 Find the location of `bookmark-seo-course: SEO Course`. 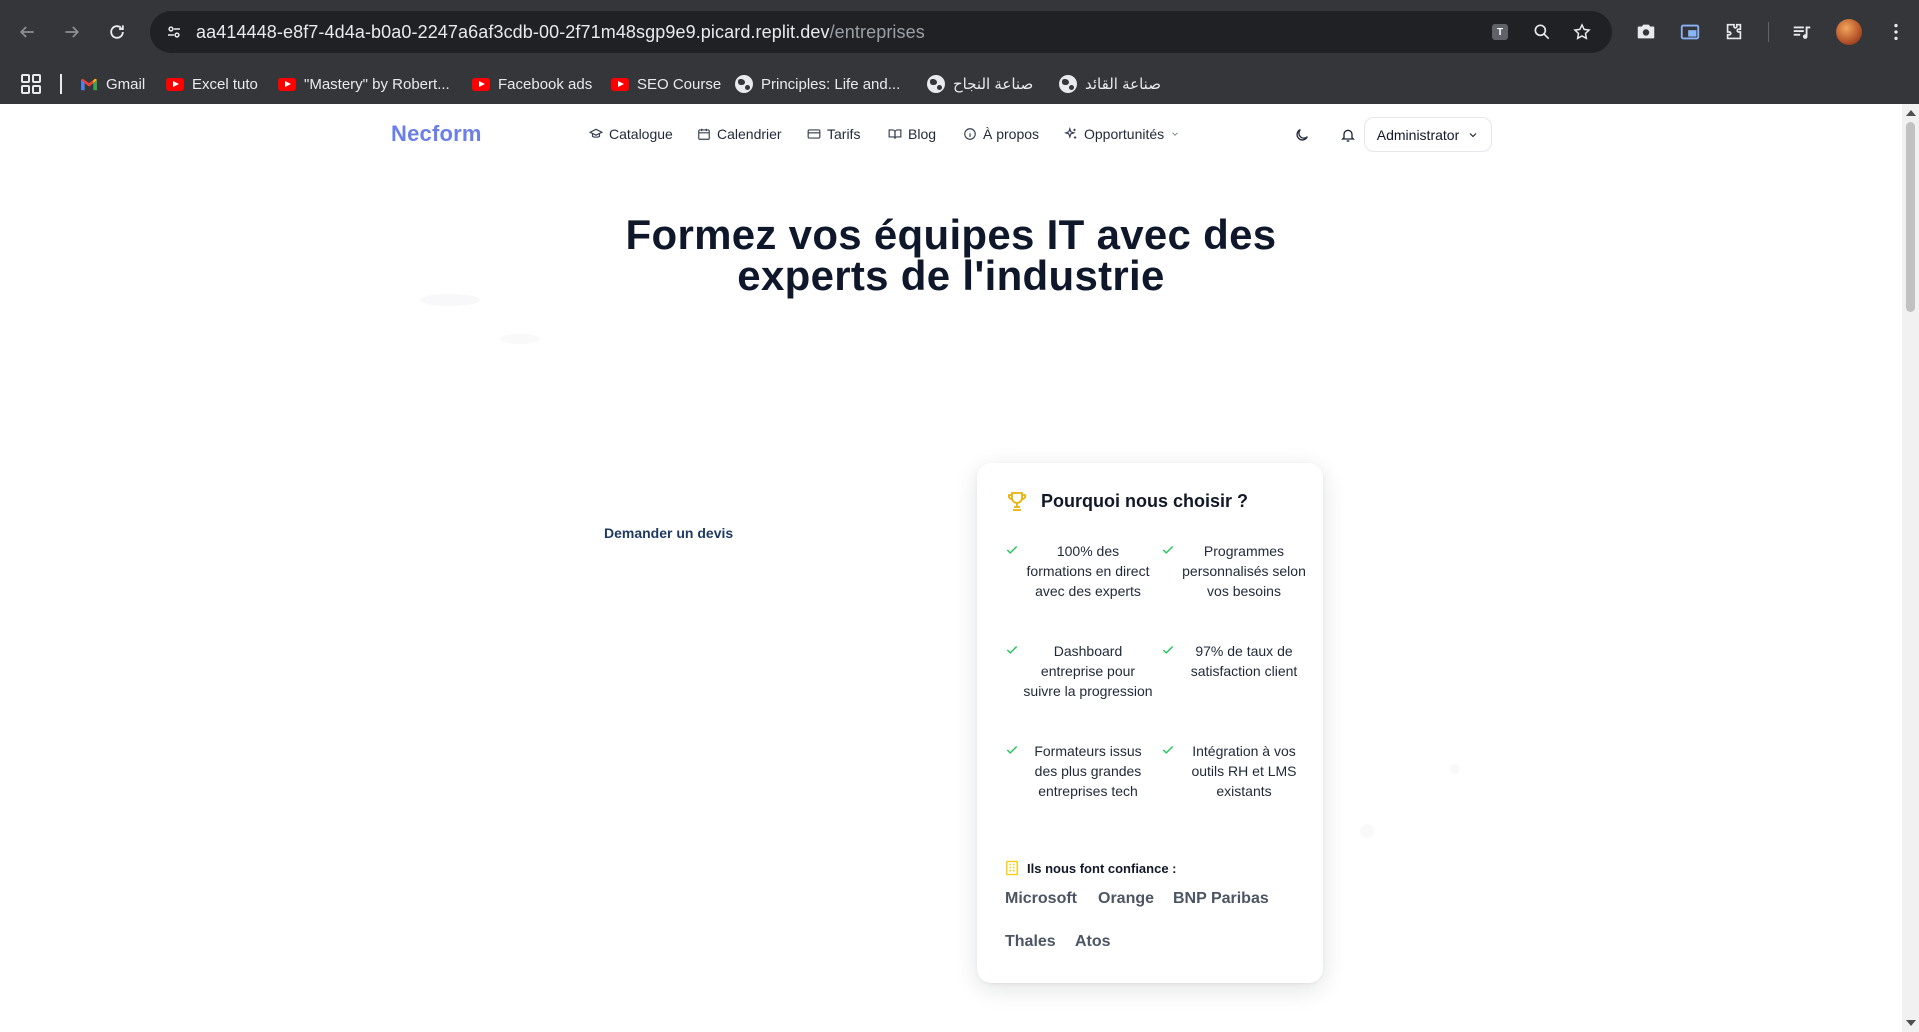

bookmark-seo-course: SEO Course is located at coordinates (666, 84).